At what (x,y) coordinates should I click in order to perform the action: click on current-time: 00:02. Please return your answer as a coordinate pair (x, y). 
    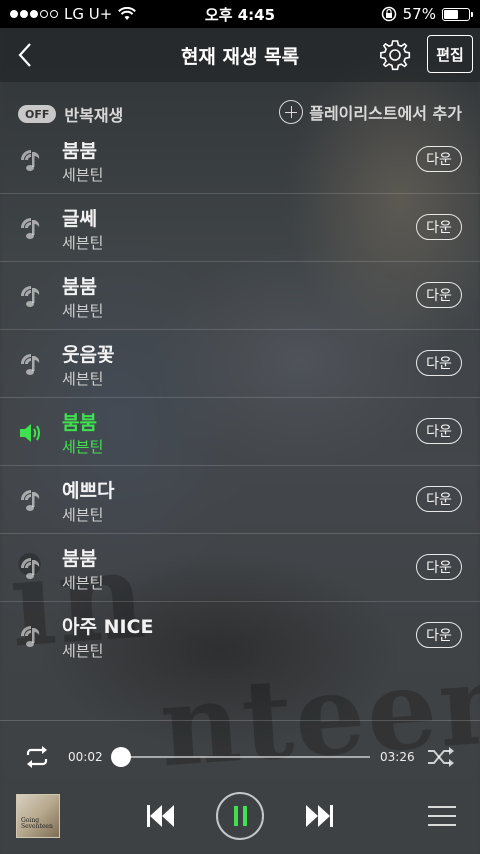
    Looking at the image, I should click on (85, 757).